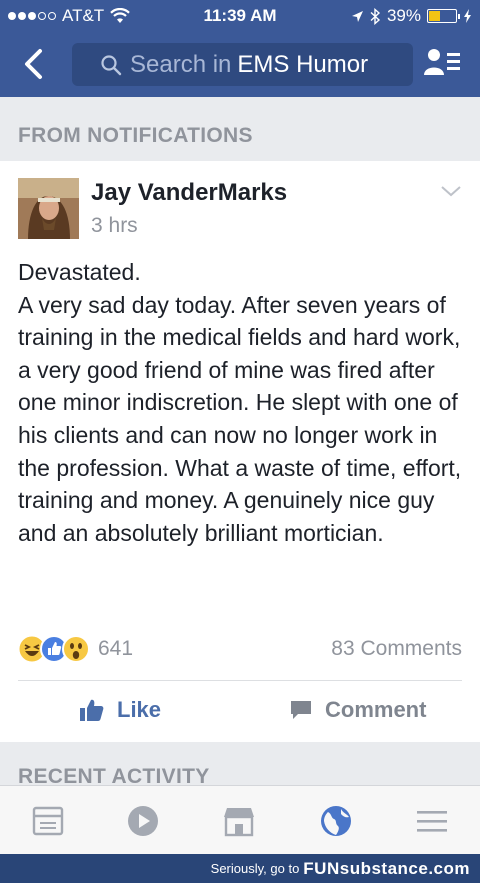 This screenshot has width=480, height=883. I want to click on watermark: Seriously, go to FUNsubstance.com, so click(240, 868).